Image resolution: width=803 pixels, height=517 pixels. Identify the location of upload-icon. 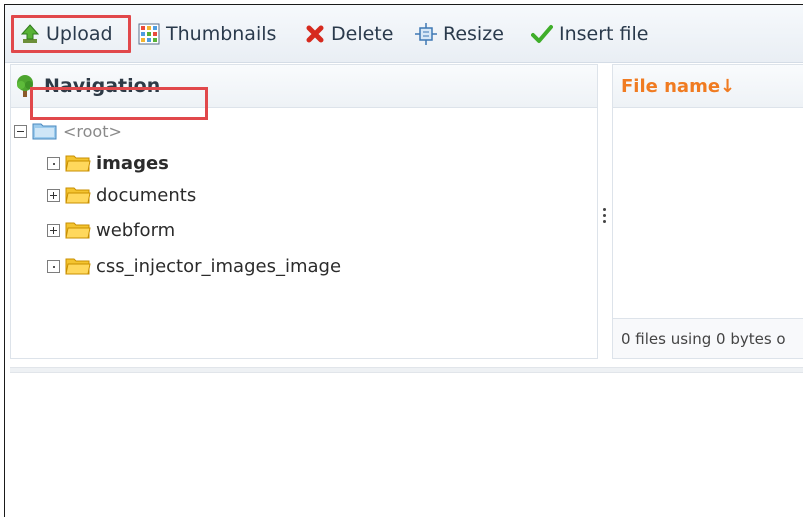
(30, 33).